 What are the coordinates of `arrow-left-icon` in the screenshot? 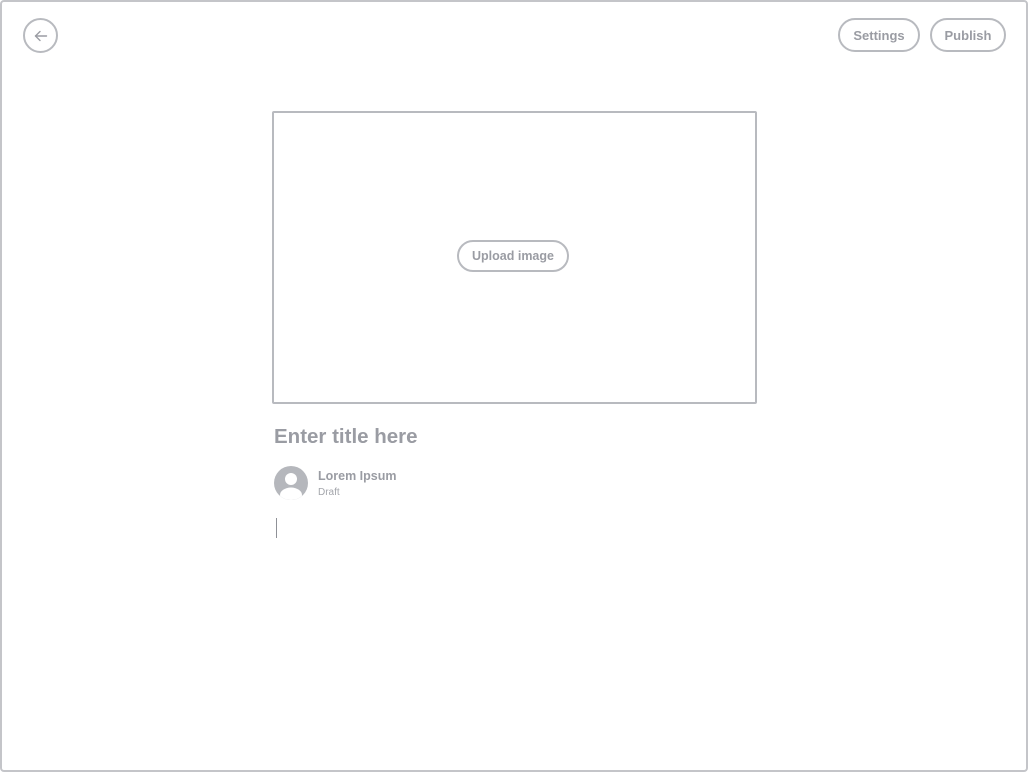 It's located at (41, 36).